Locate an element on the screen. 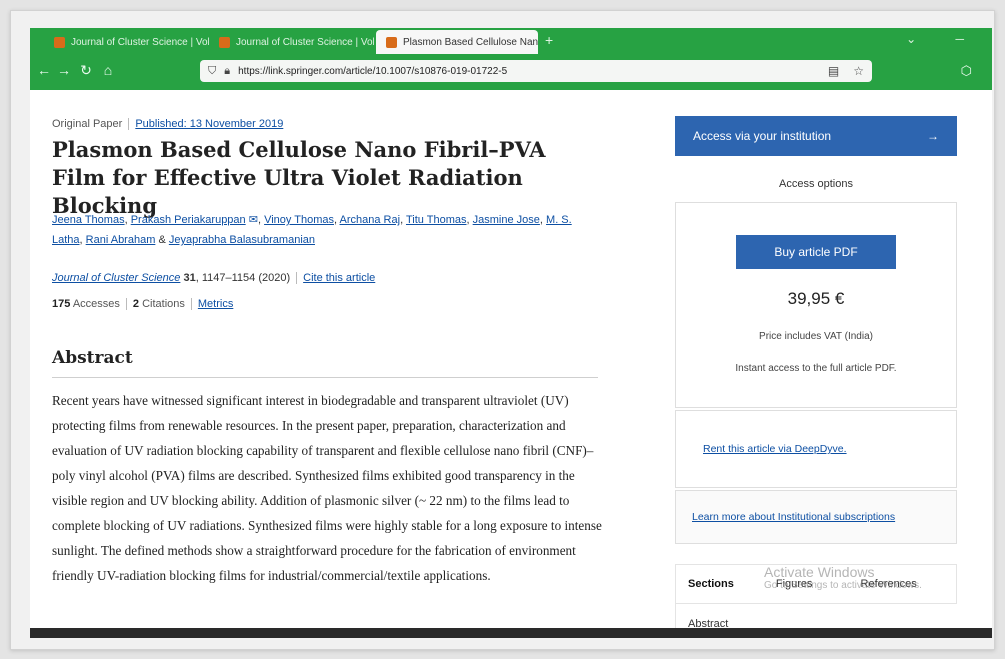  accesses-count: 175 is located at coordinates (61, 304).